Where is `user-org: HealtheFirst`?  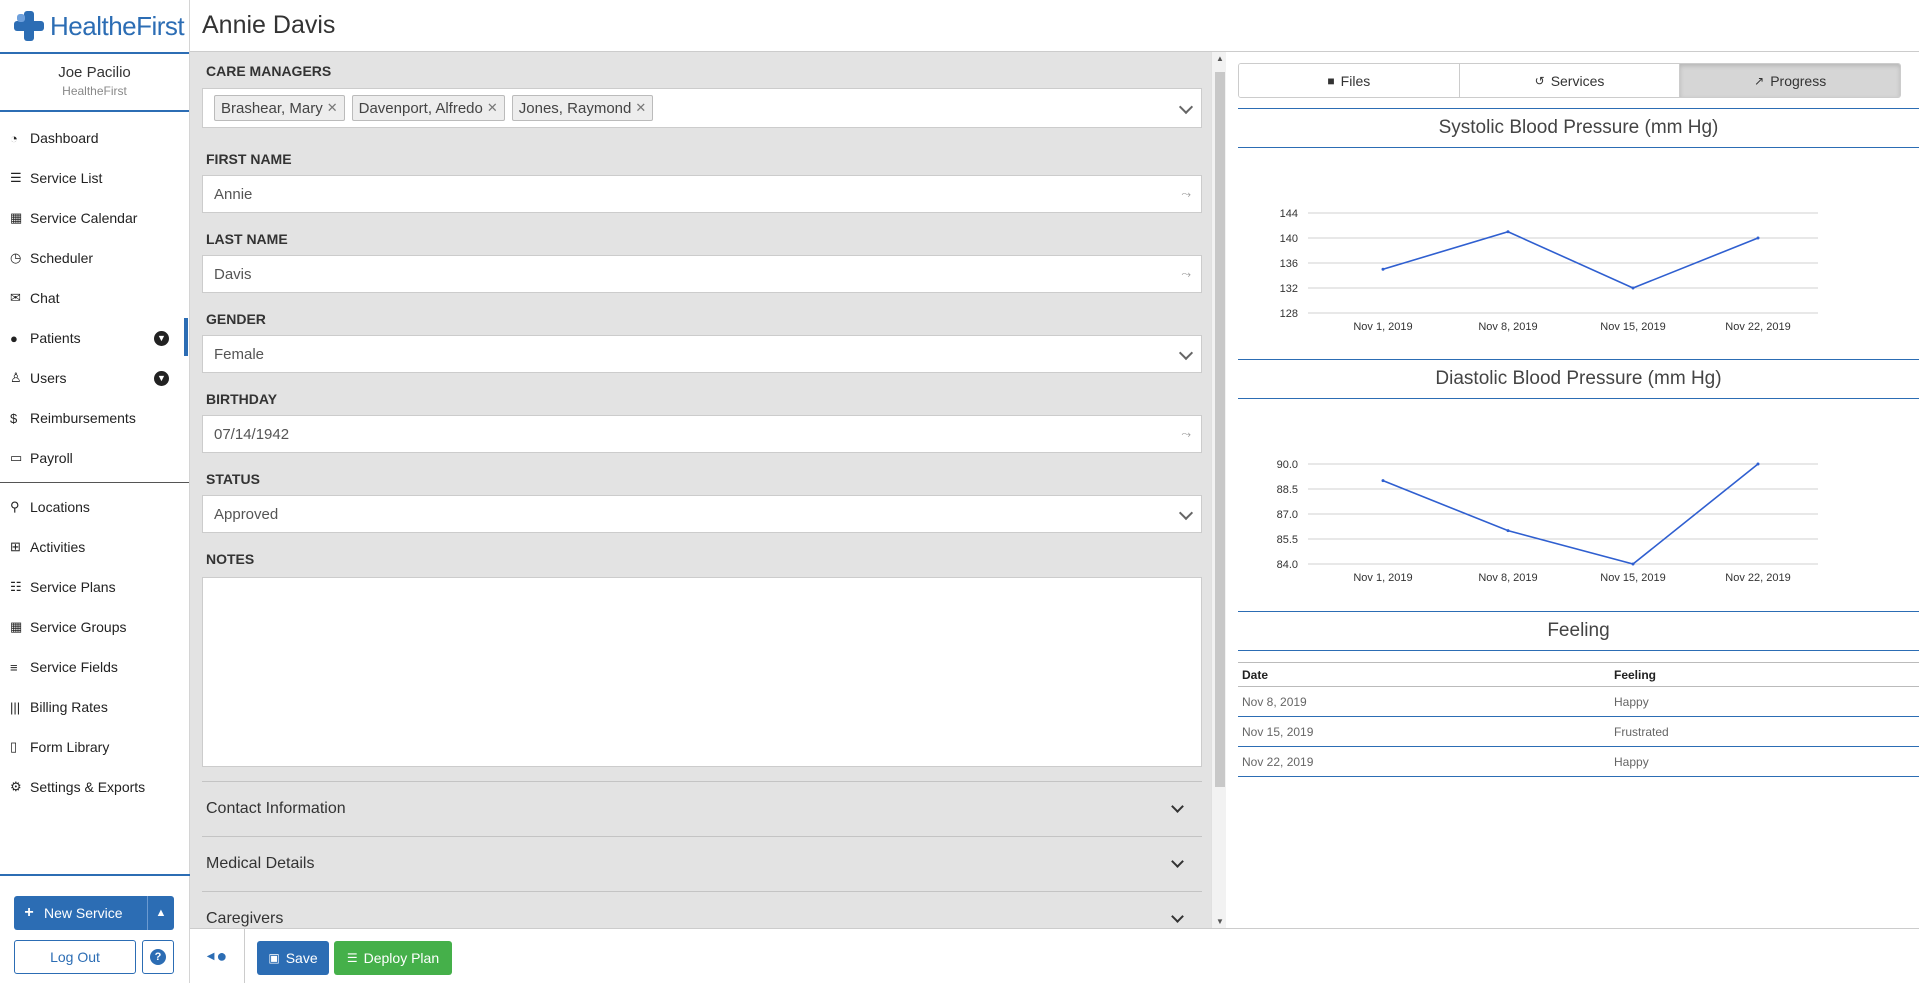 user-org: HealtheFirst is located at coordinates (94, 91).